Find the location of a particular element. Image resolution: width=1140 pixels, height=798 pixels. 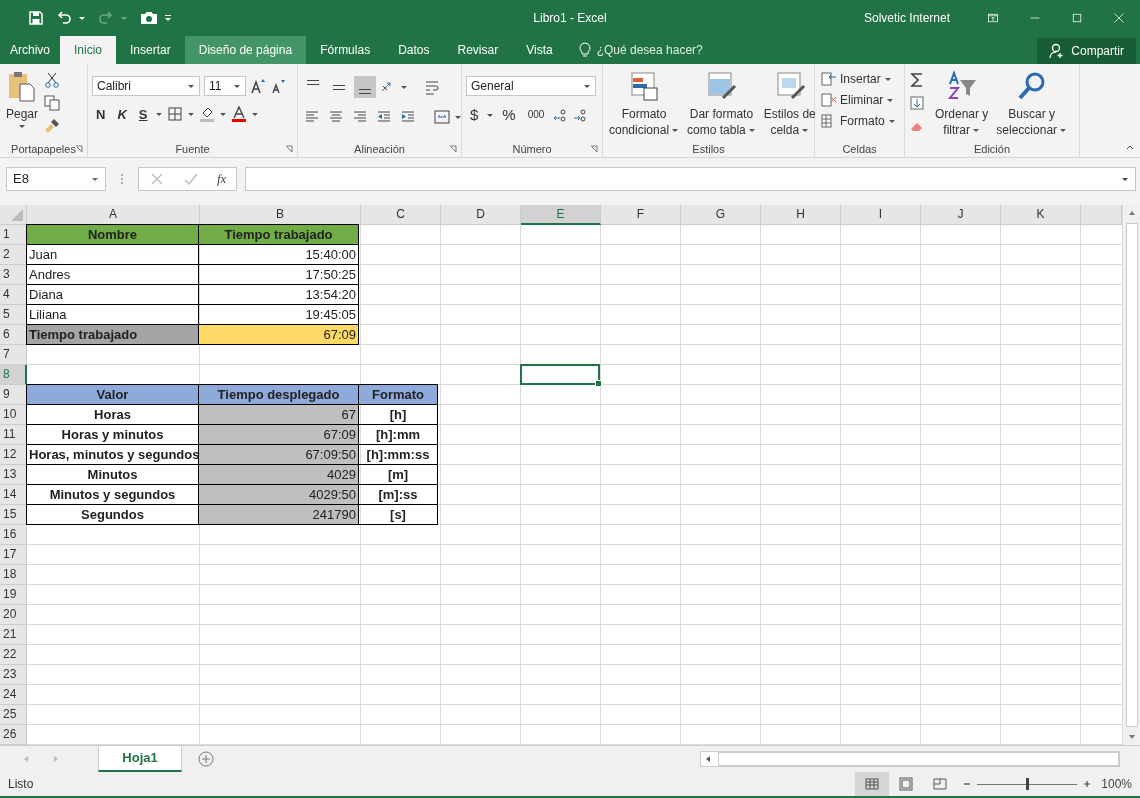

row-header: 6 is located at coordinates (13, 335).